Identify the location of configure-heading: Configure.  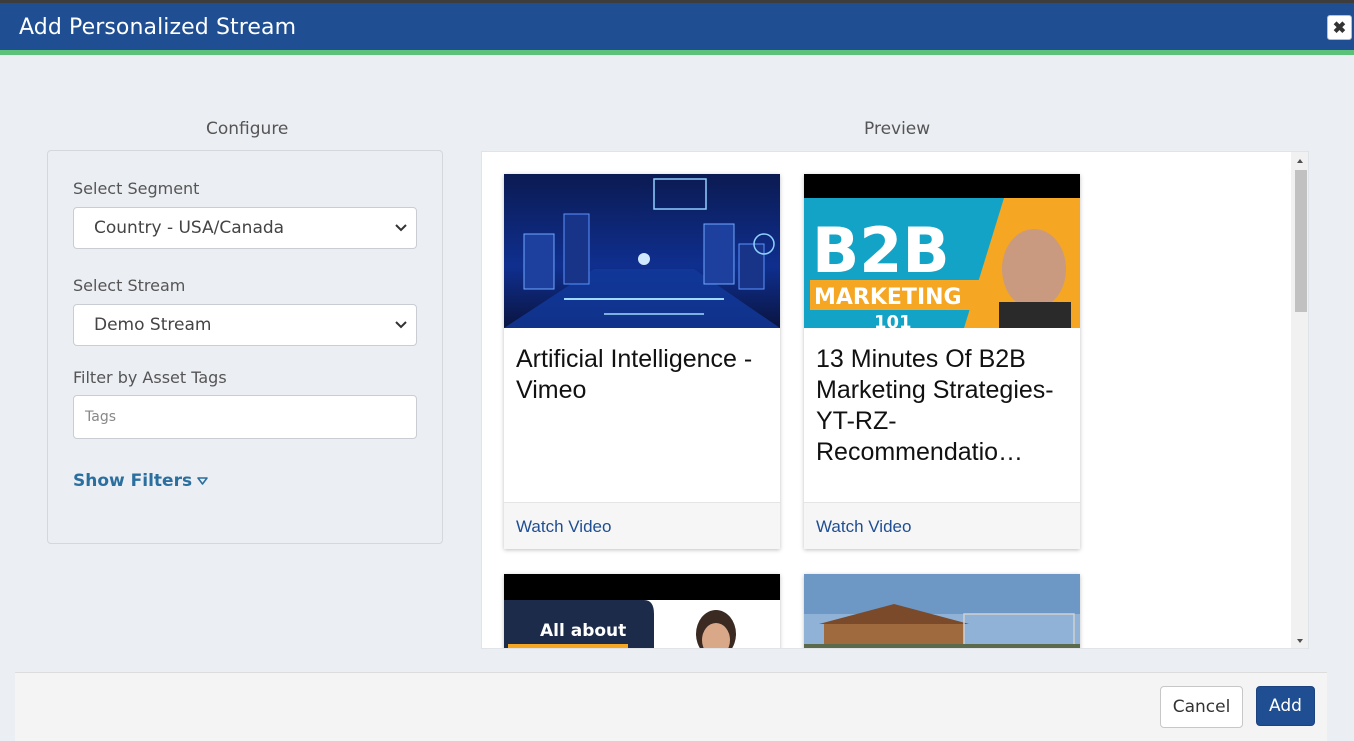
(247, 129).